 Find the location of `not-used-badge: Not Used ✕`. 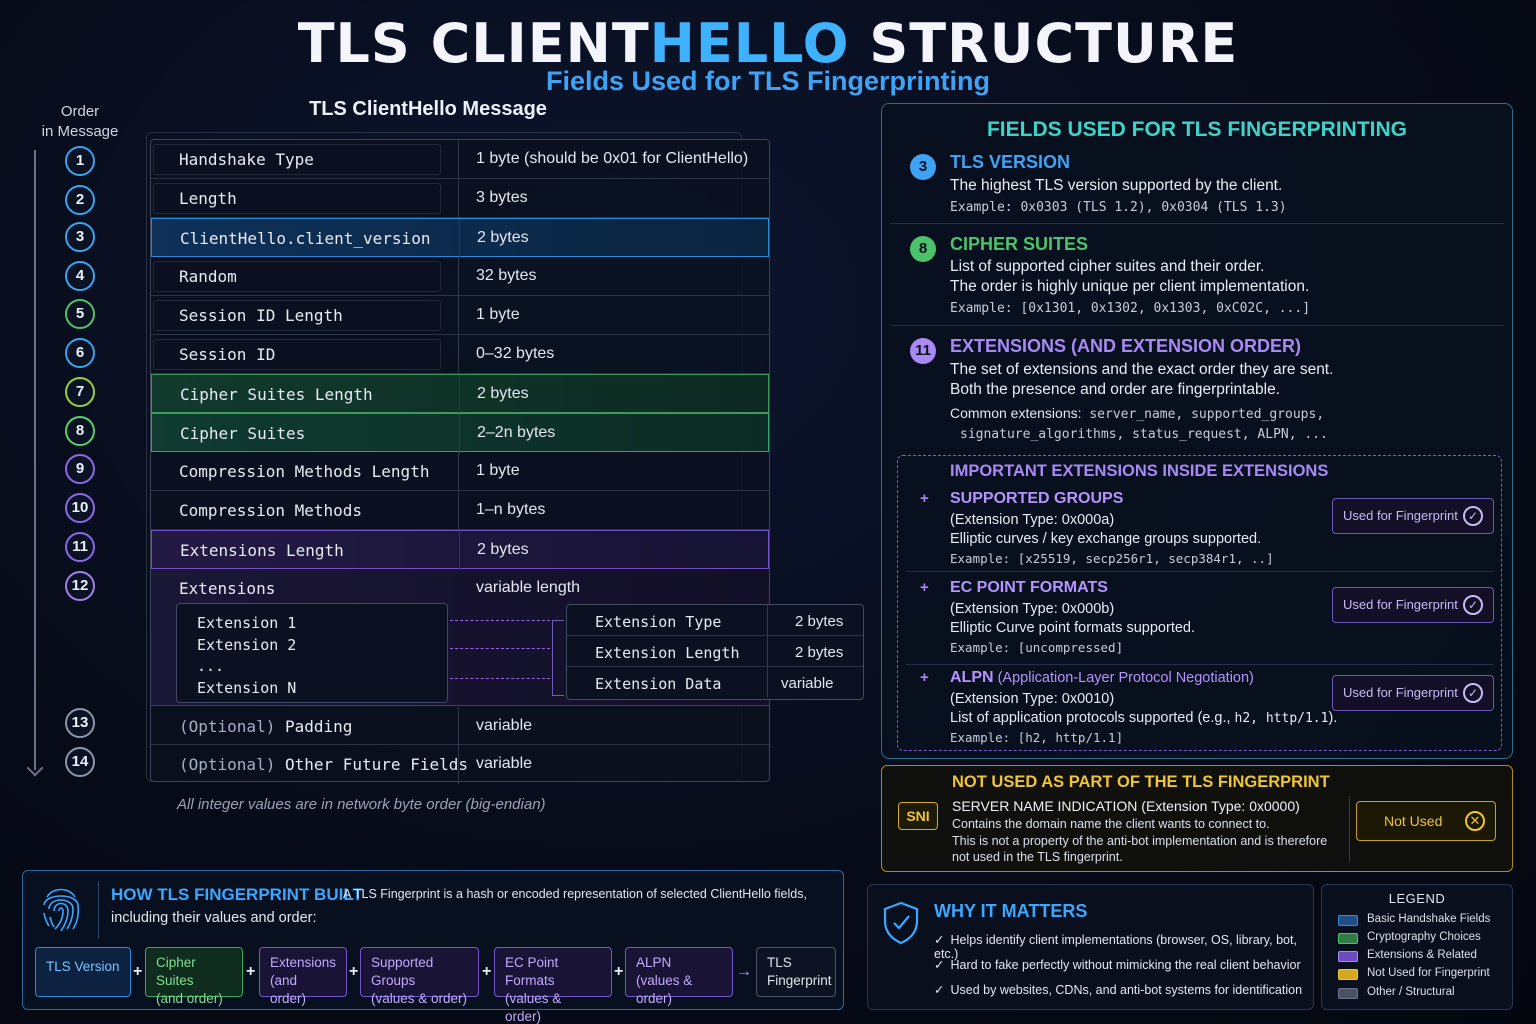

not-used-badge: Not Used ✕ is located at coordinates (1426, 821).